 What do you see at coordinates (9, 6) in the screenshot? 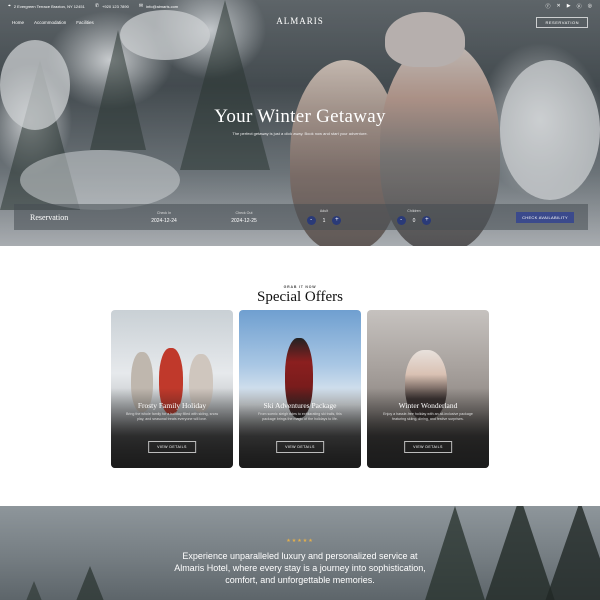
I see `location-icon: ⌖` at bounding box center [9, 6].